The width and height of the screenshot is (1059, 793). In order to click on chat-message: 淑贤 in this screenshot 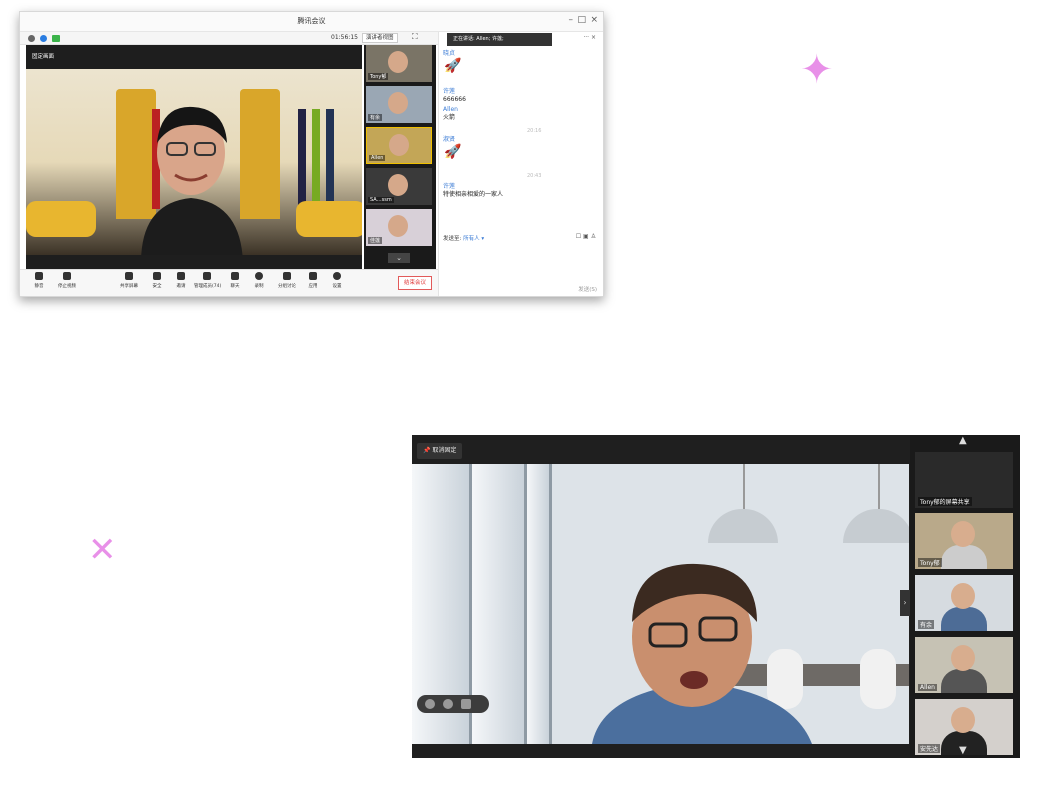, I will do `click(449, 140)`.